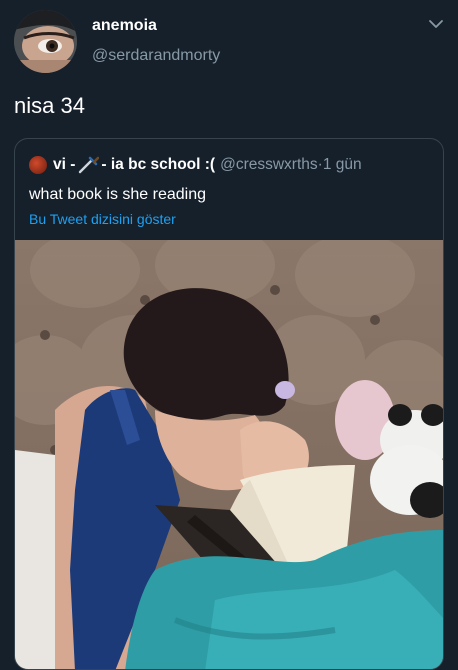 This screenshot has height=670, width=458. What do you see at coordinates (436, 24) in the screenshot?
I see `chevron-down-icon` at bounding box center [436, 24].